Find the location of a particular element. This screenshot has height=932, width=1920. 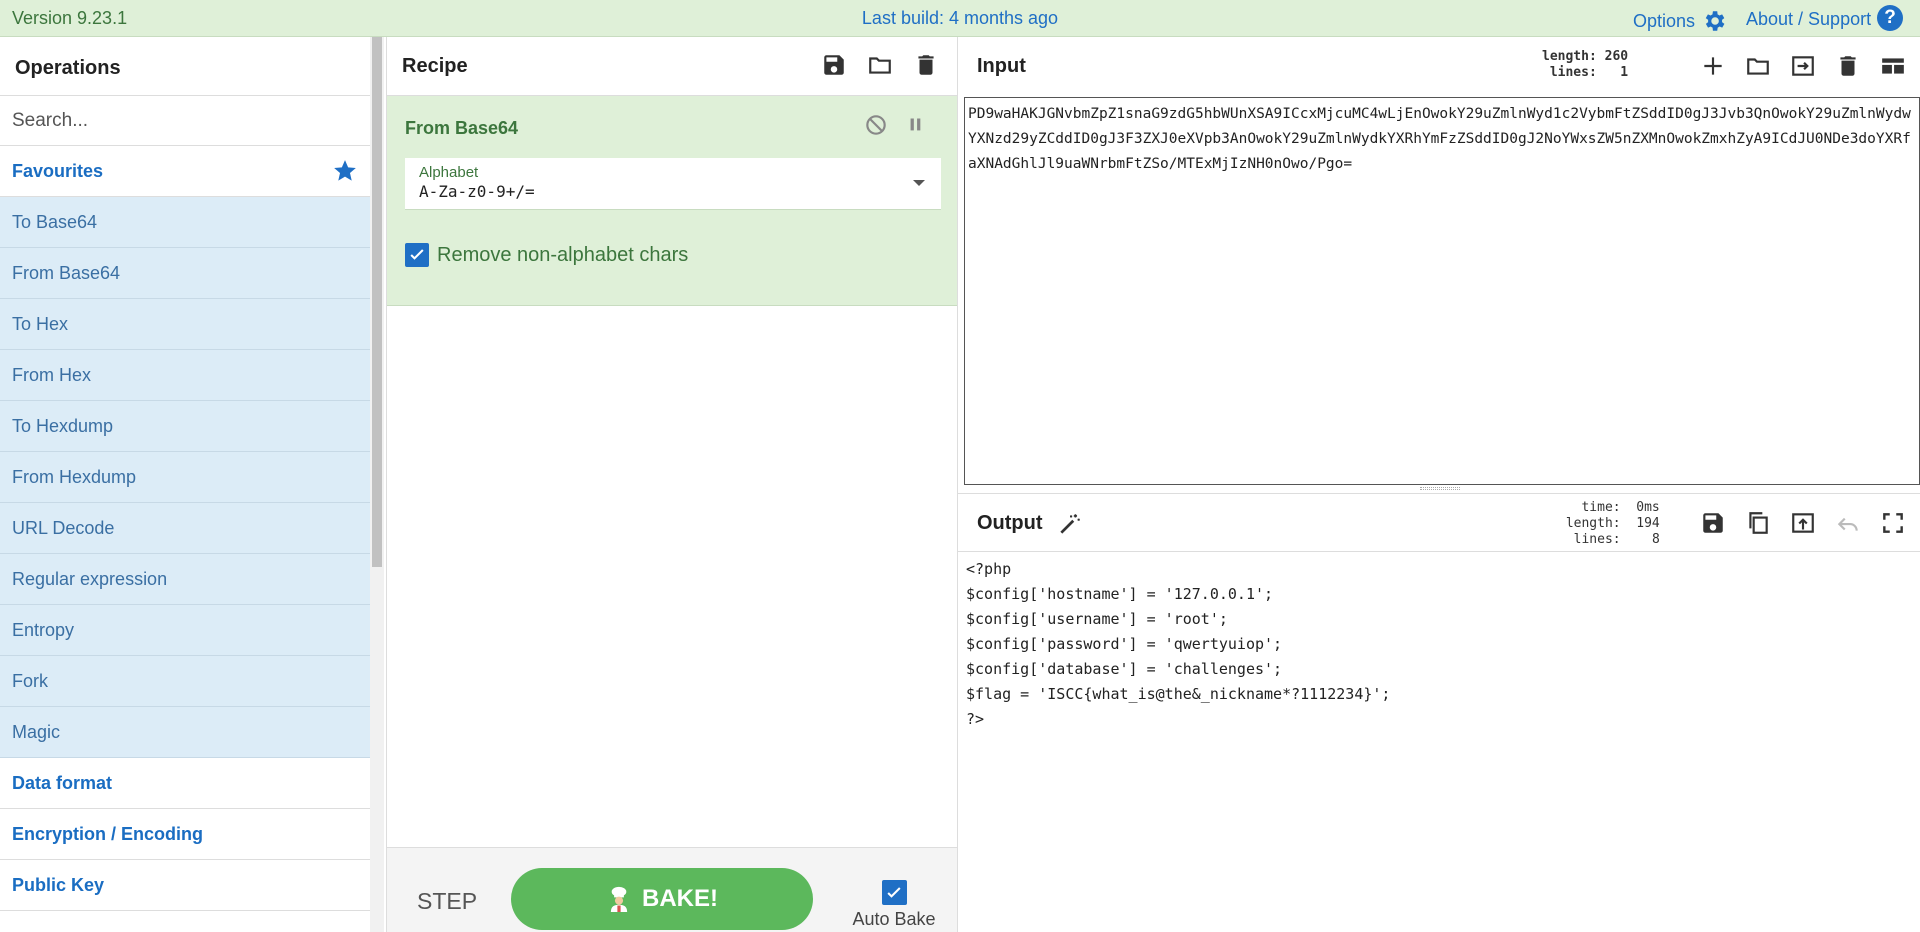

category-label: Data format is located at coordinates (62, 782).